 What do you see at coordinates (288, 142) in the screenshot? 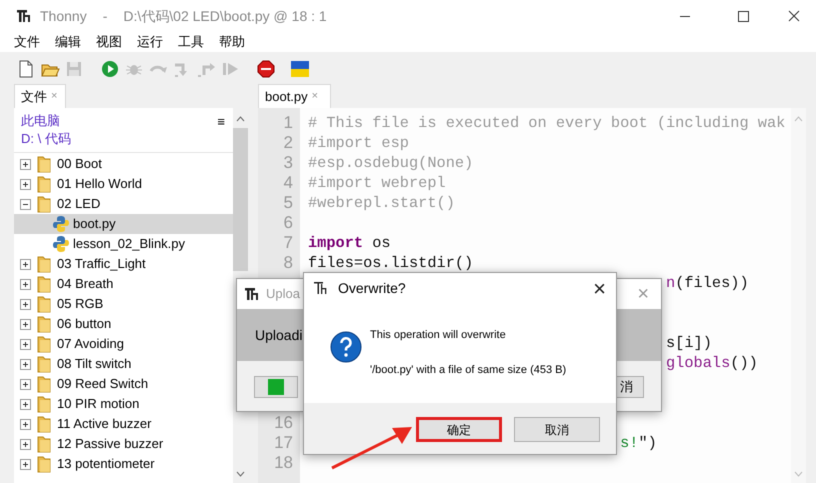
I see `line-number: 2` at bounding box center [288, 142].